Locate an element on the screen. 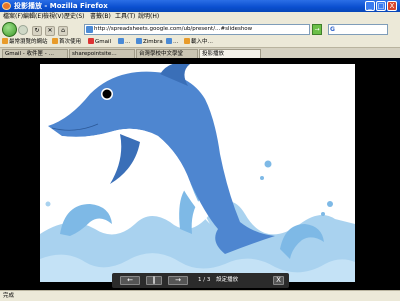  page-indicator: 1 / 3 設定播放 is located at coordinates (218, 280).